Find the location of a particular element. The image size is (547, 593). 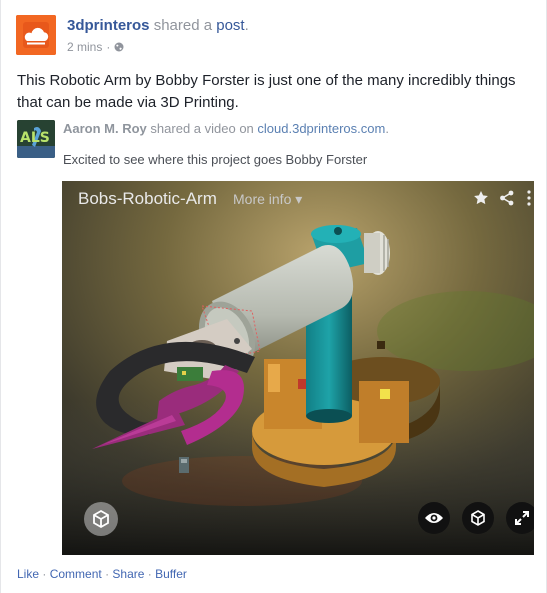

shared-period: . is located at coordinates (387, 128).